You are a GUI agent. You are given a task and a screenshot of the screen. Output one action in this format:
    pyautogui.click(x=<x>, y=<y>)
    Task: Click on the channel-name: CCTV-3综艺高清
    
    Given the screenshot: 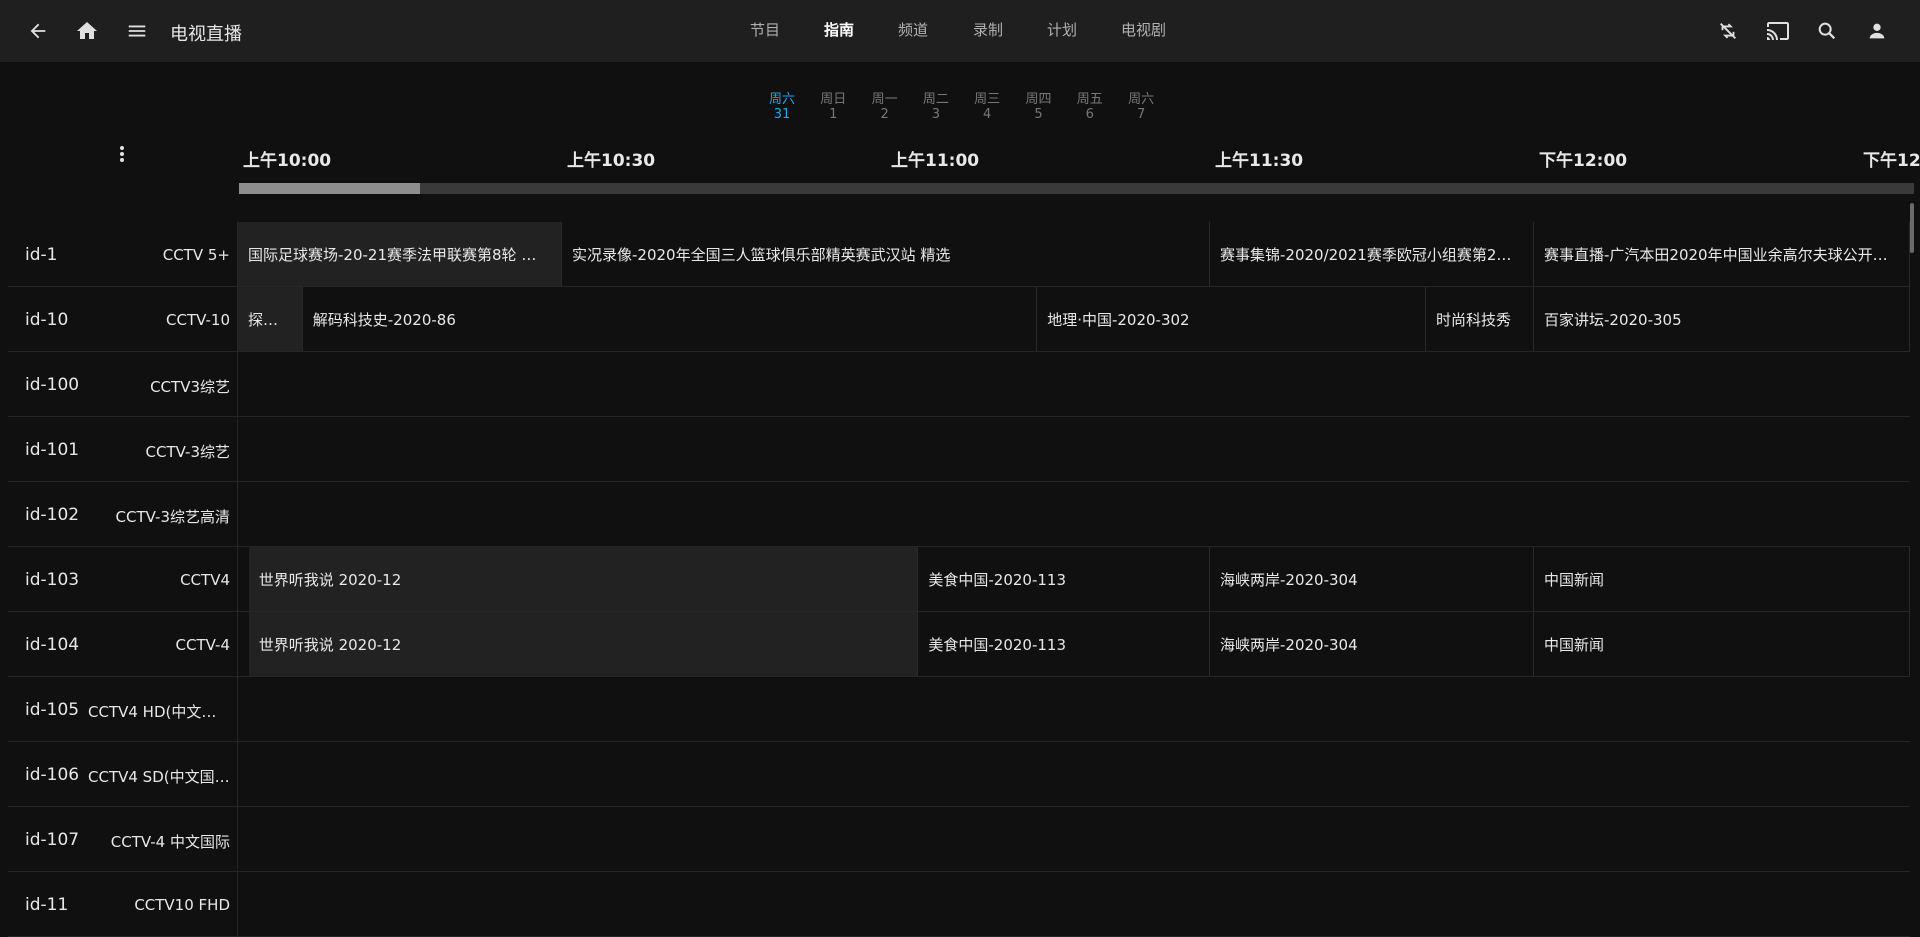 What is the action you would take?
    pyautogui.click(x=159, y=516)
    